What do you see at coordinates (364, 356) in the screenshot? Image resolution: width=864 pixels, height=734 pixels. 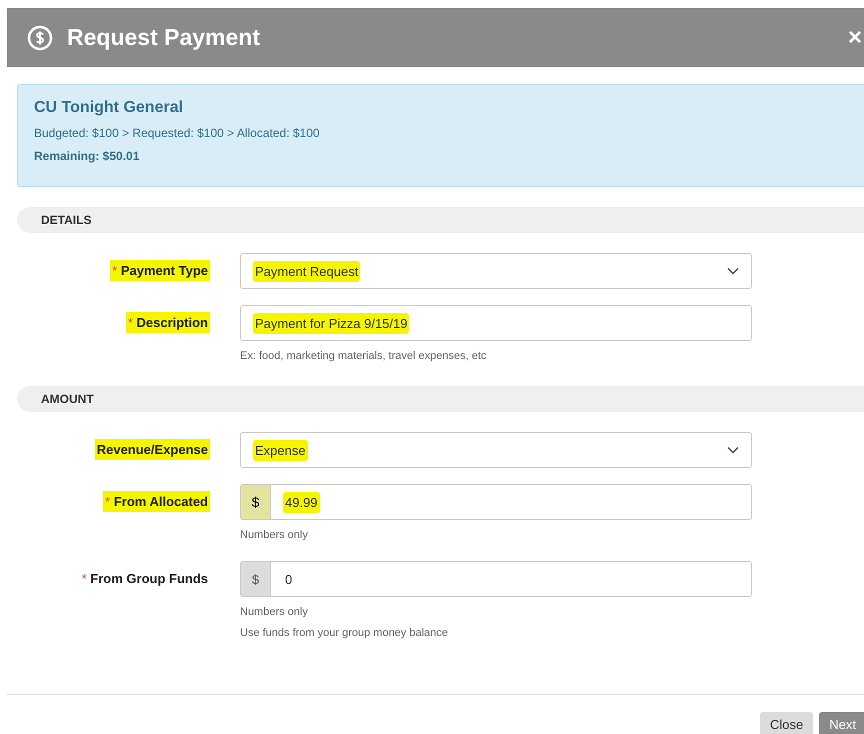 I see `help-text: Ex: food, marketing materials, travel expenses, etc` at bounding box center [364, 356].